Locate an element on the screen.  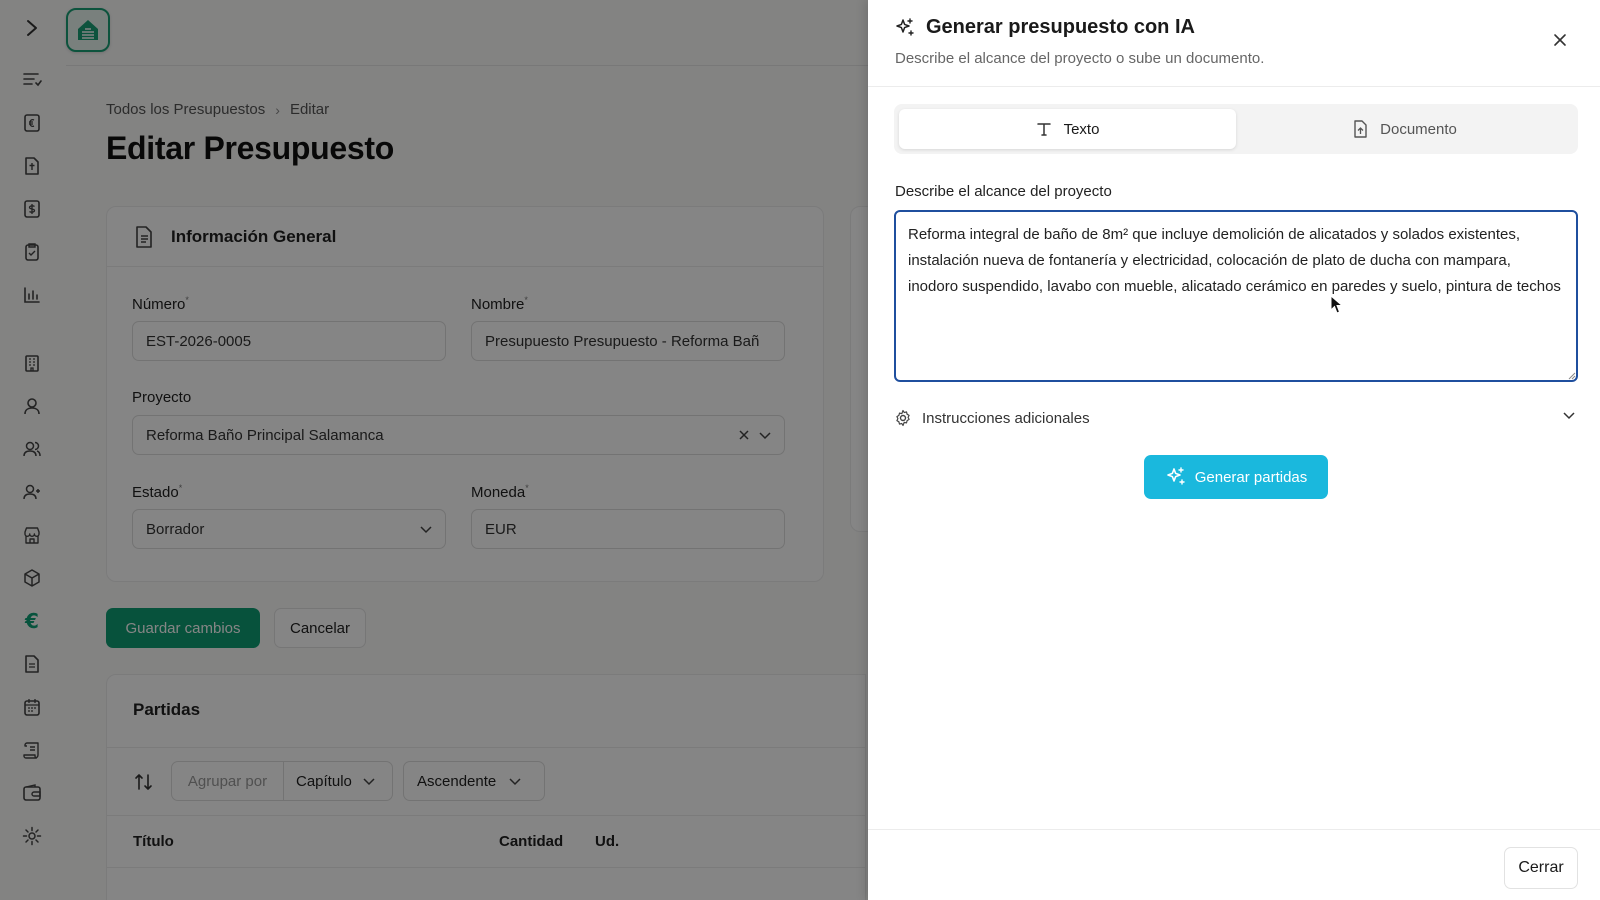
file-upload-icon is located at coordinates (1360, 129).